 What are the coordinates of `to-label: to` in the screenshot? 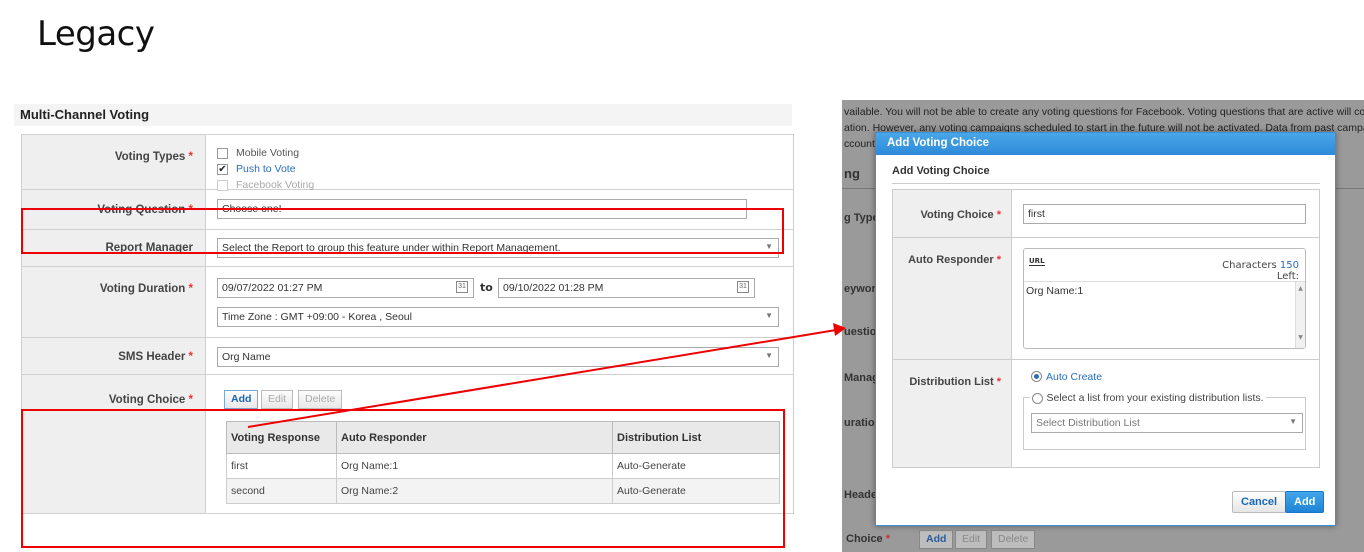 It's located at (486, 287).